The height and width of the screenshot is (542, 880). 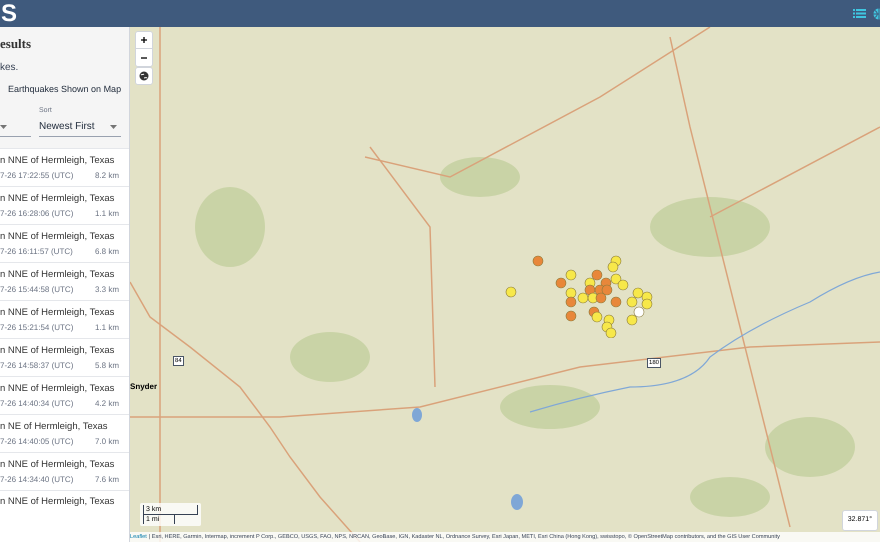 What do you see at coordinates (36, 252) in the screenshot?
I see `earthquake-time: 7-26 16:11:57 (UTC)` at bounding box center [36, 252].